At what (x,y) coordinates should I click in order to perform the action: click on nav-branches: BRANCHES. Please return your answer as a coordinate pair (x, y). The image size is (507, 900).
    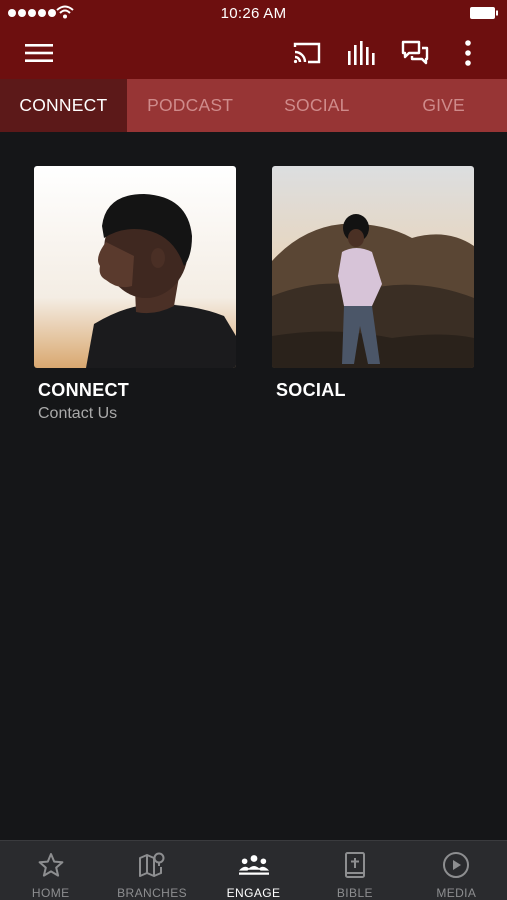
    Looking at the image, I should click on (151, 870).